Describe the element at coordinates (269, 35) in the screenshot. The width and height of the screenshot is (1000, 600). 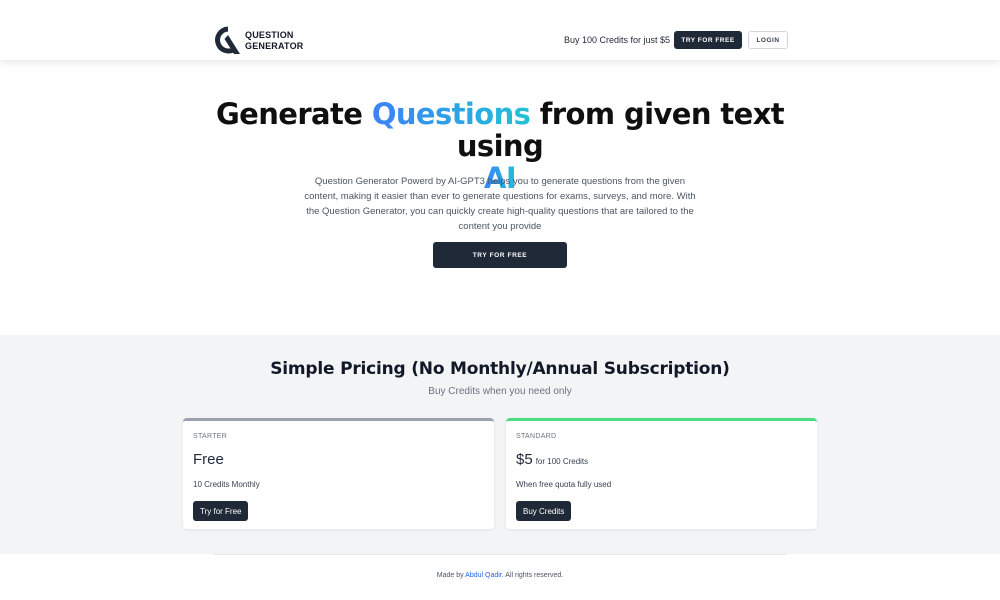
I see `logo-line-1: QUESTION` at that location.